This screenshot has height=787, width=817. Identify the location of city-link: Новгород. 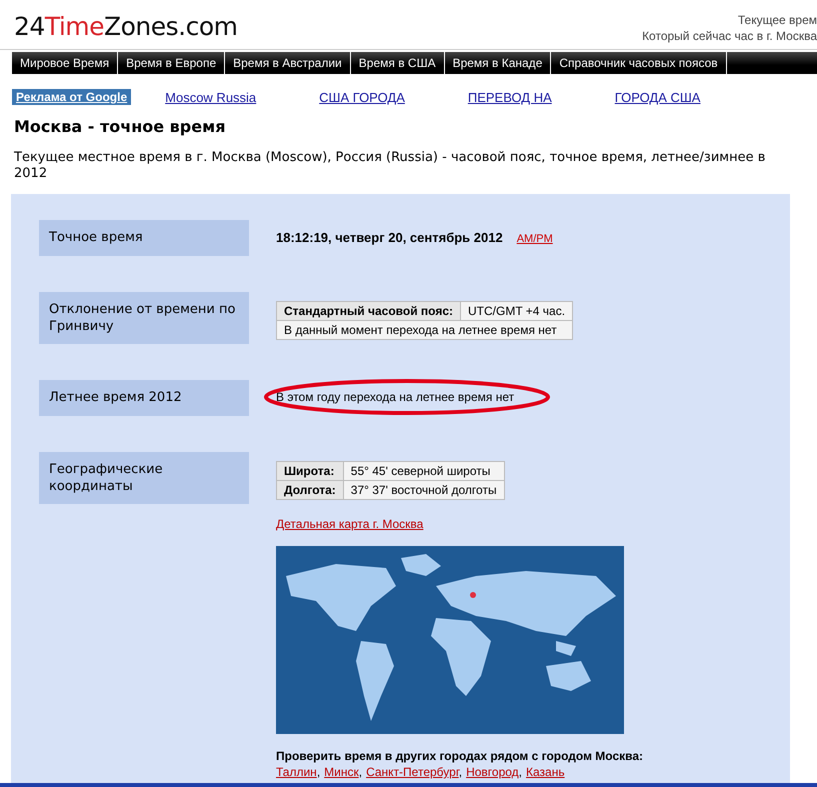
(492, 772).